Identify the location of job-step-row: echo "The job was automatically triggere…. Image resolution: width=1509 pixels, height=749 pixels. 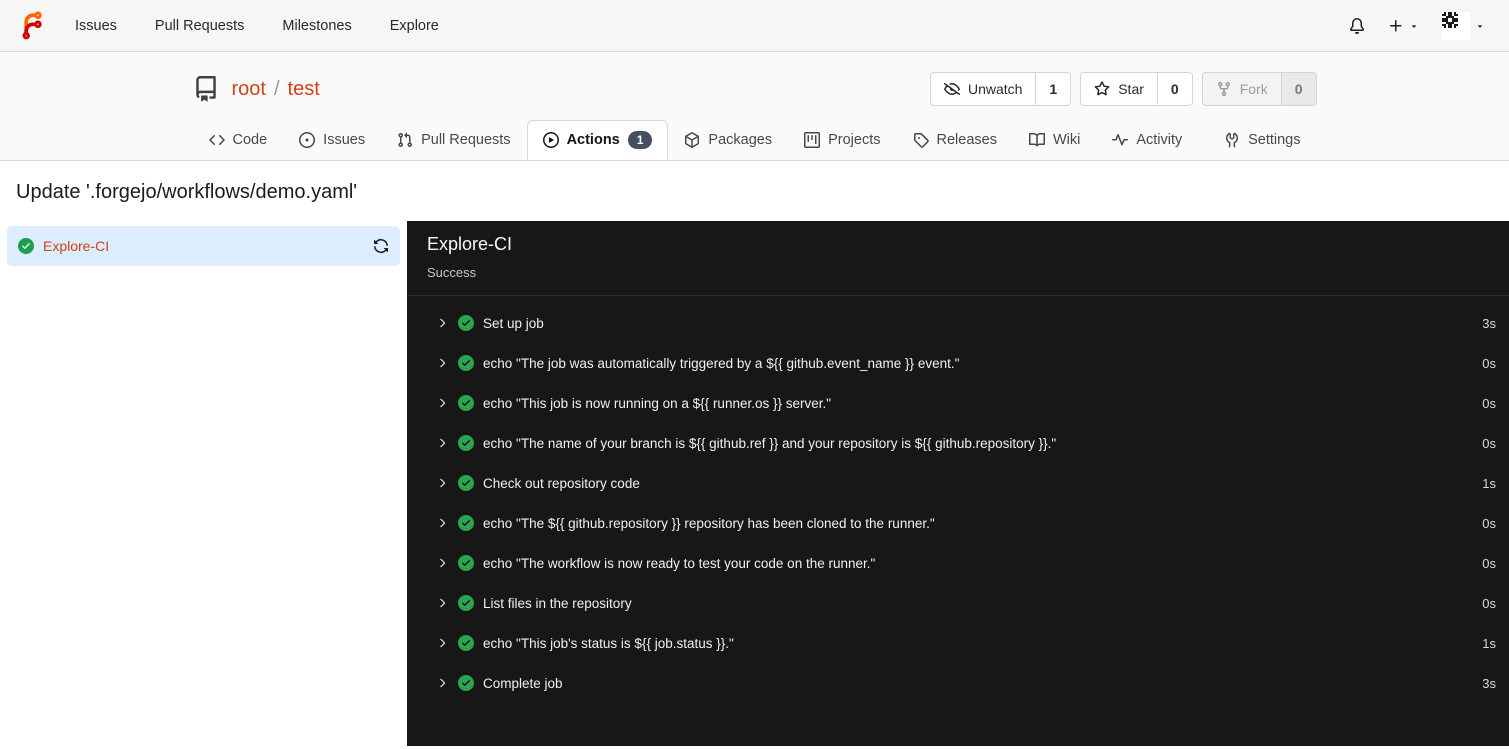
(958, 363).